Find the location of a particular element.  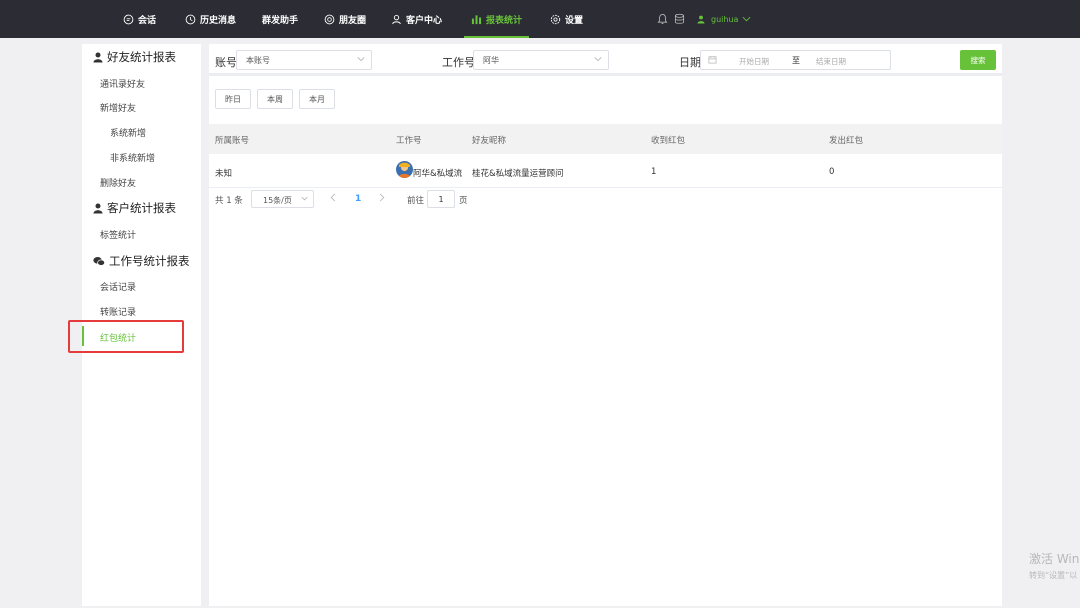

user-menu: guihua is located at coordinates (724, 19).